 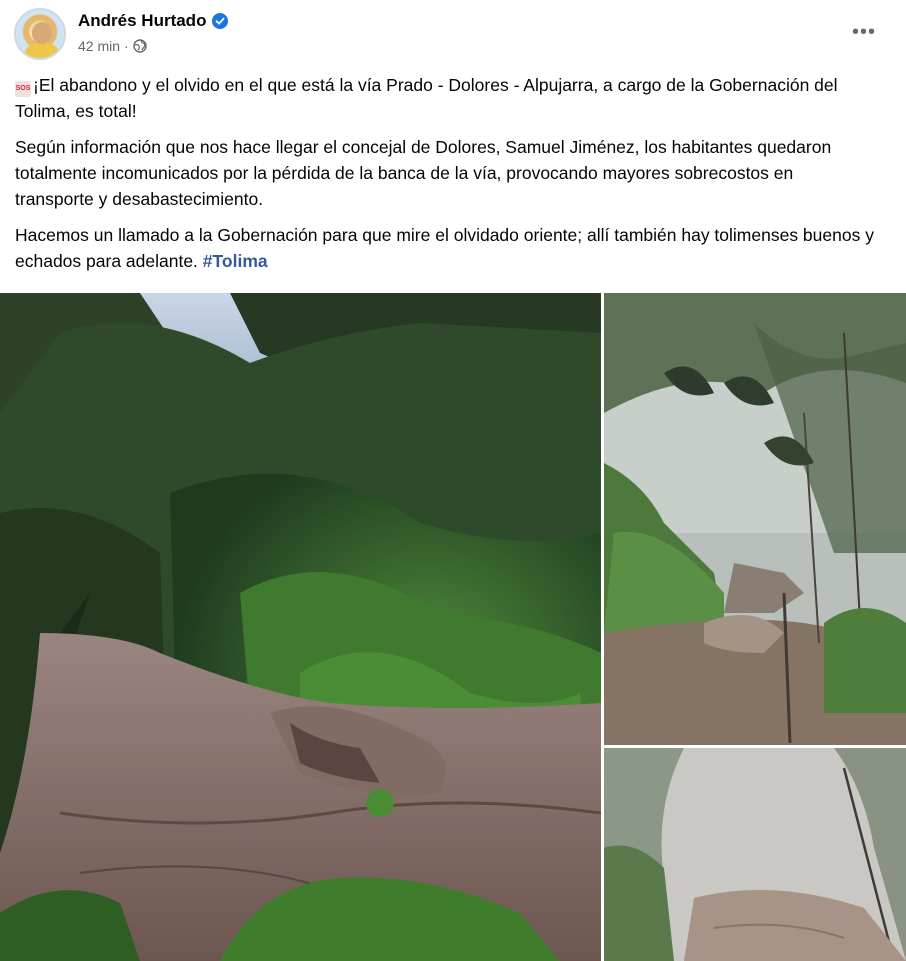 What do you see at coordinates (235, 261) in the screenshot?
I see `hashtag-link: #Tolima` at bounding box center [235, 261].